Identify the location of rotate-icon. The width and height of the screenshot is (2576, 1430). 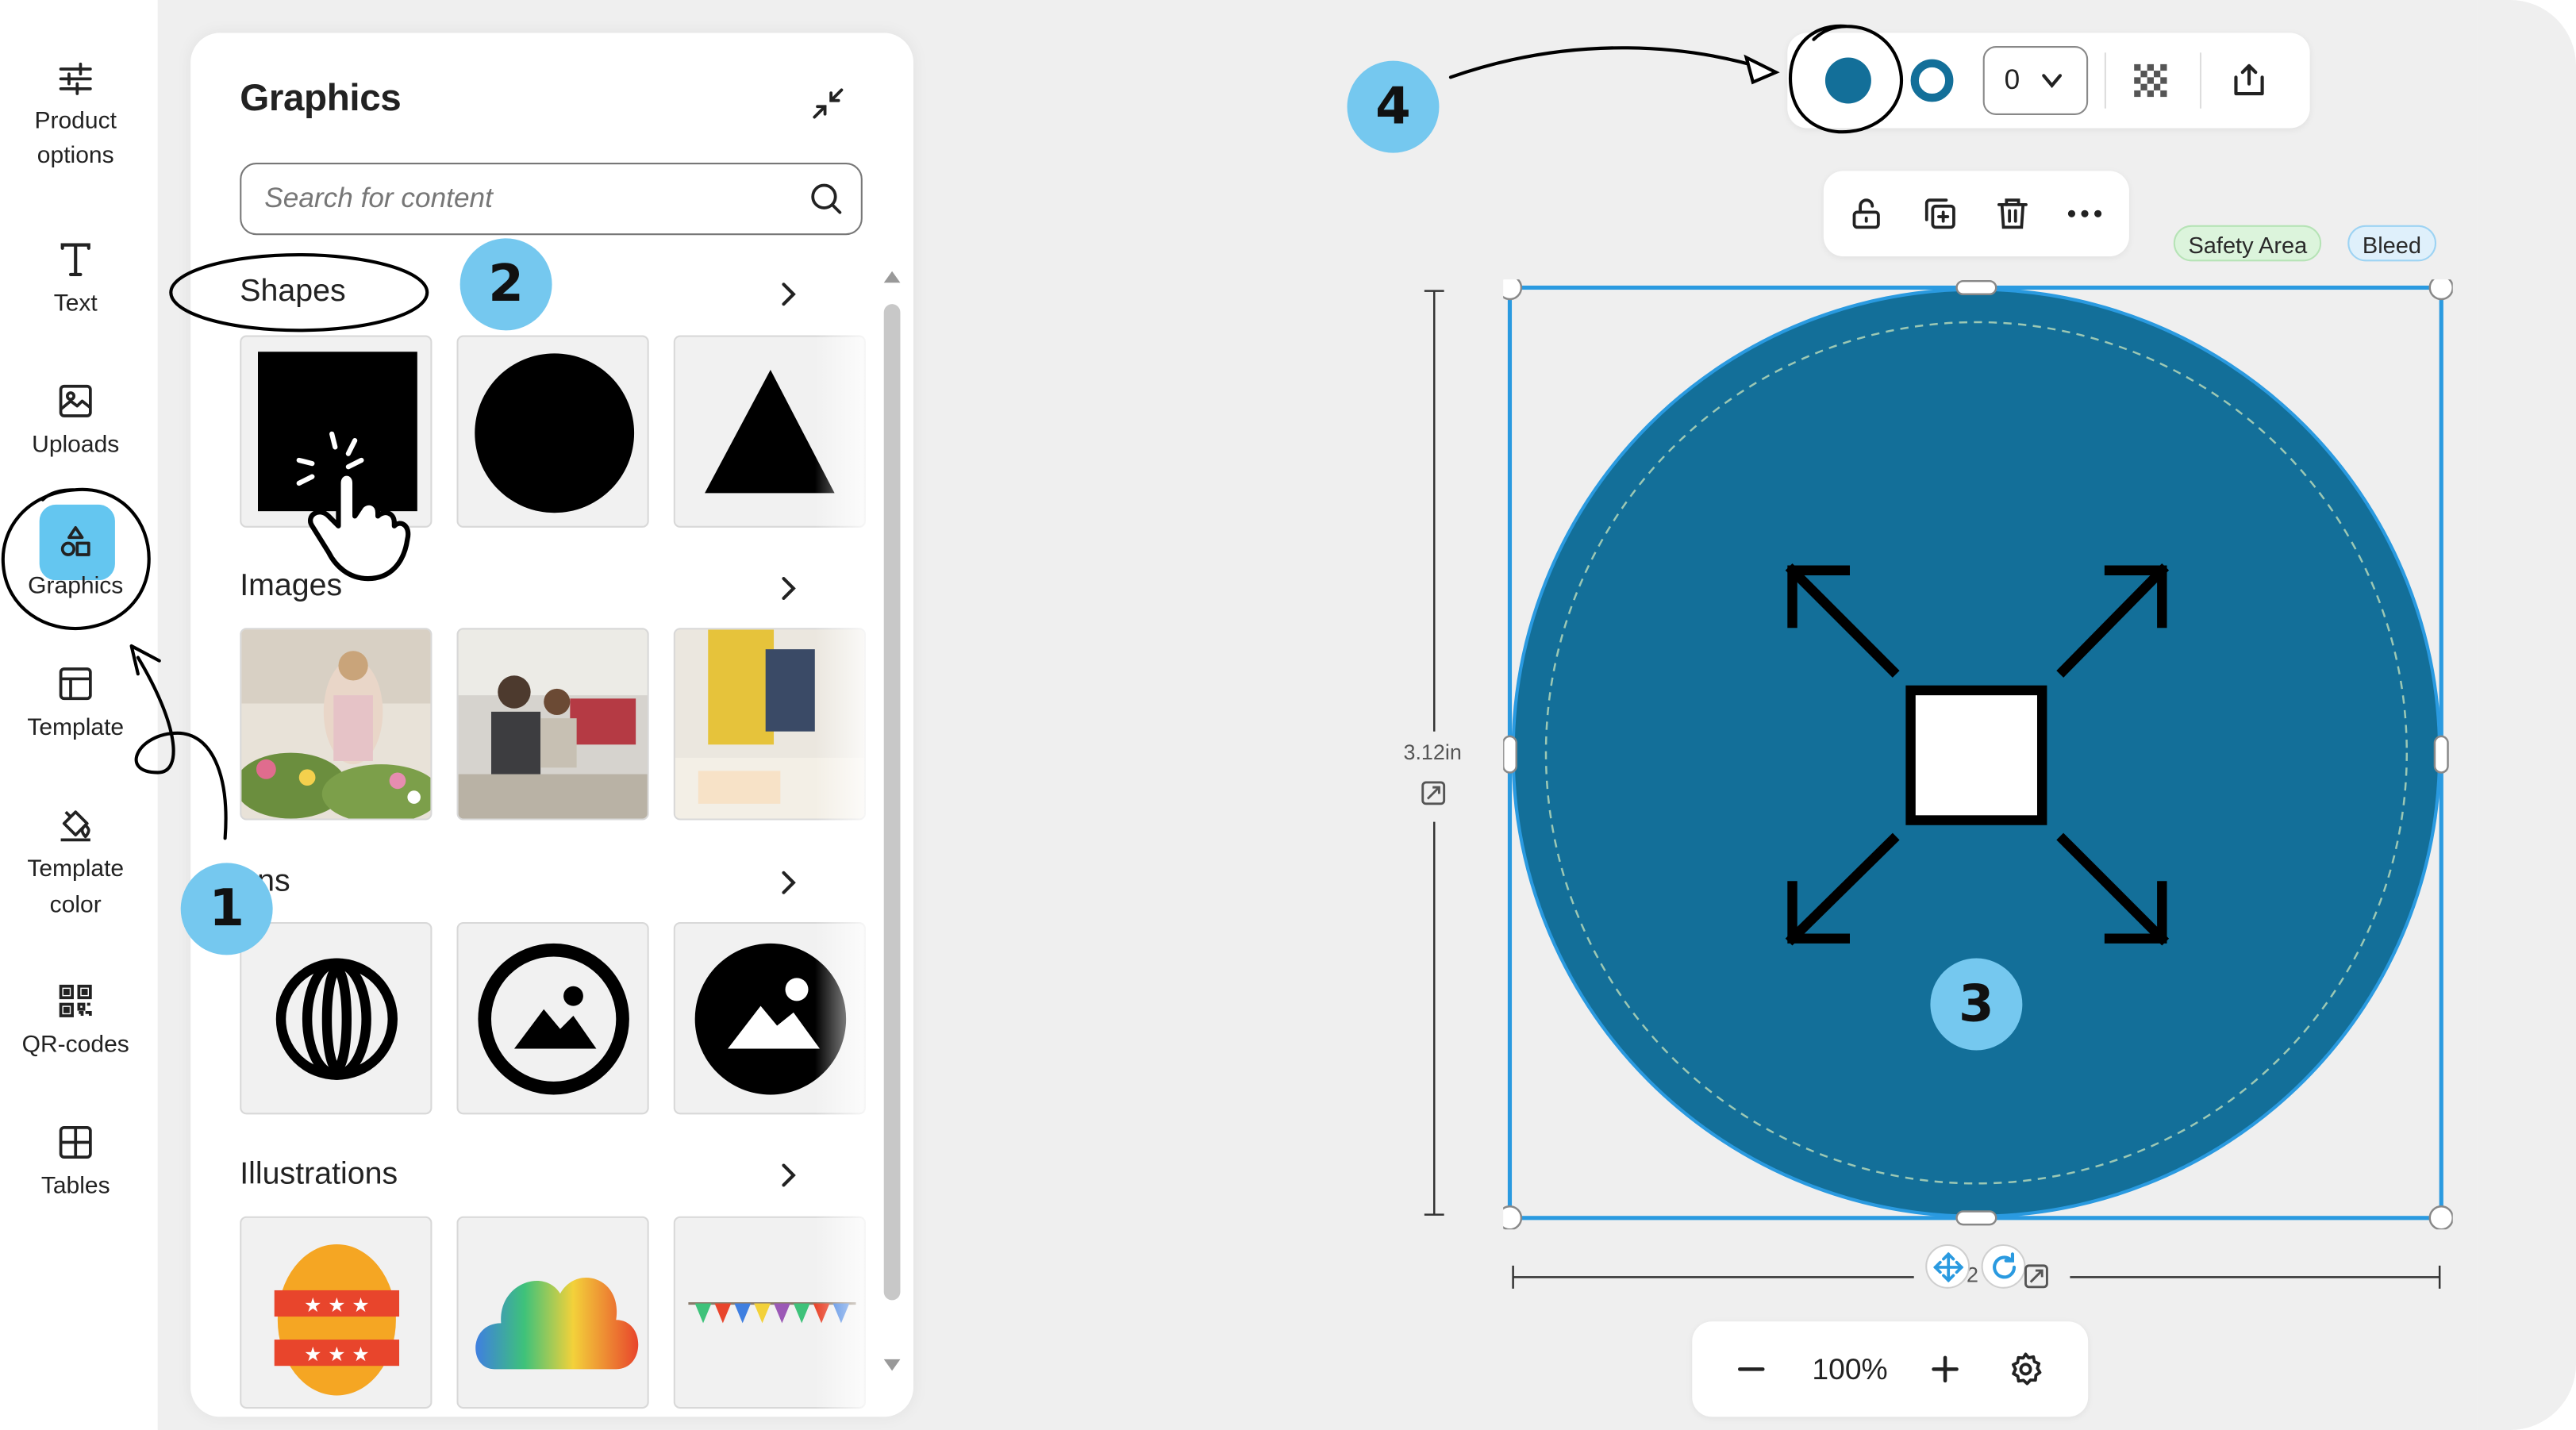
(2005, 1265).